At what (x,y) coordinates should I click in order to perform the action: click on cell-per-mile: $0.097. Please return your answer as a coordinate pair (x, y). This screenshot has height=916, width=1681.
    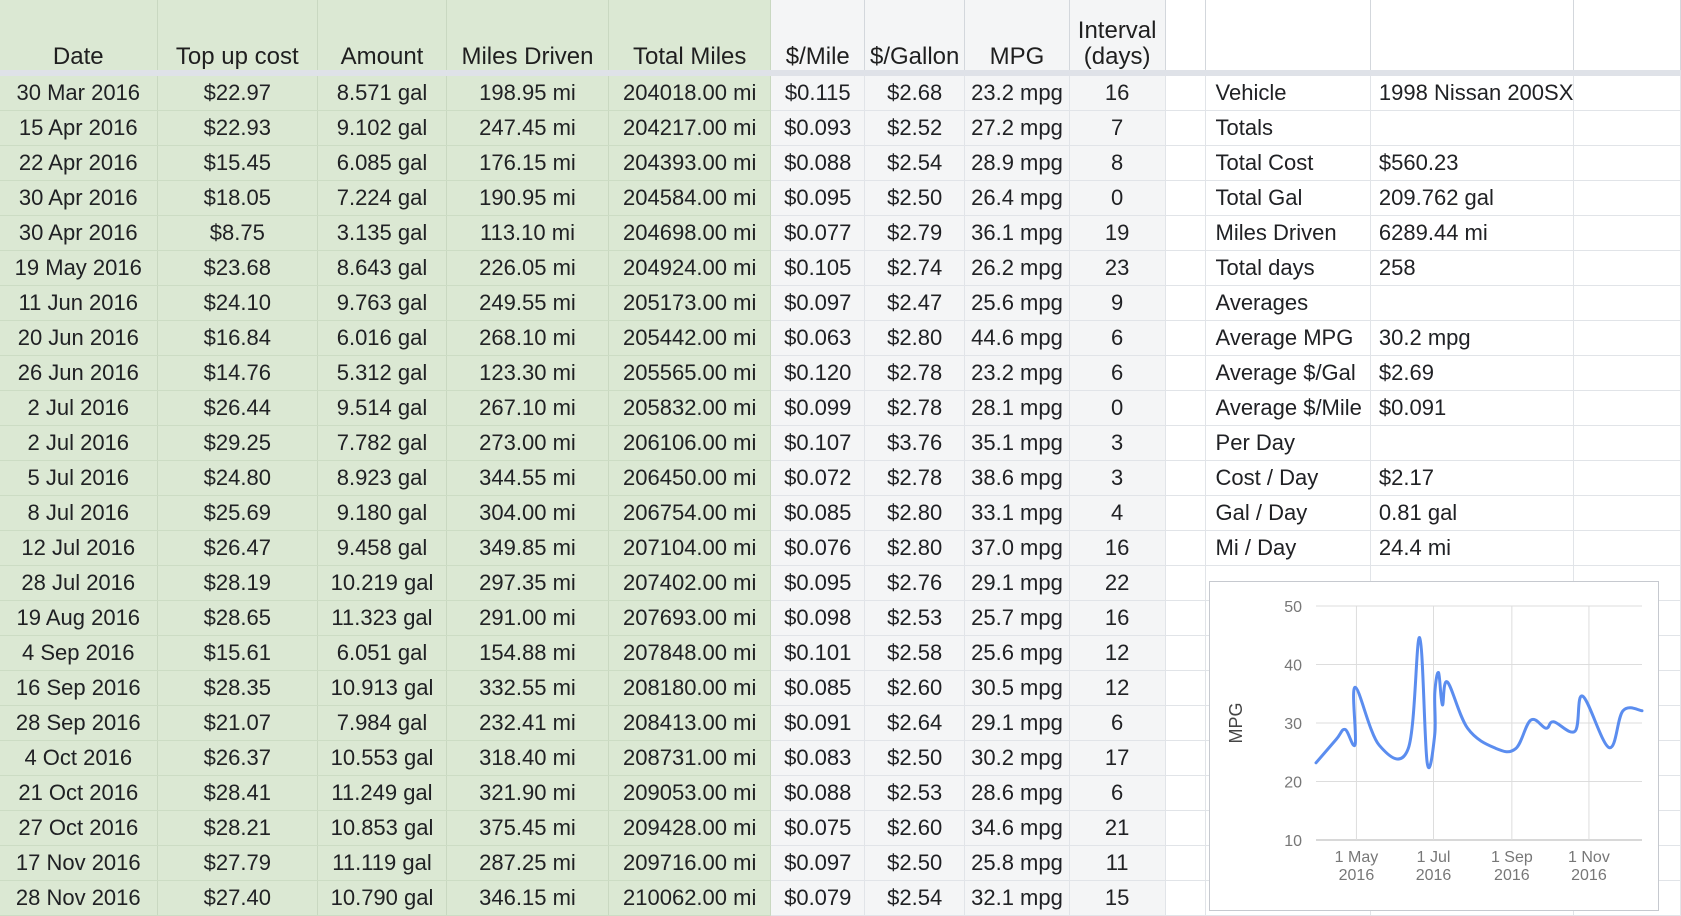
    Looking at the image, I should click on (818, 863).